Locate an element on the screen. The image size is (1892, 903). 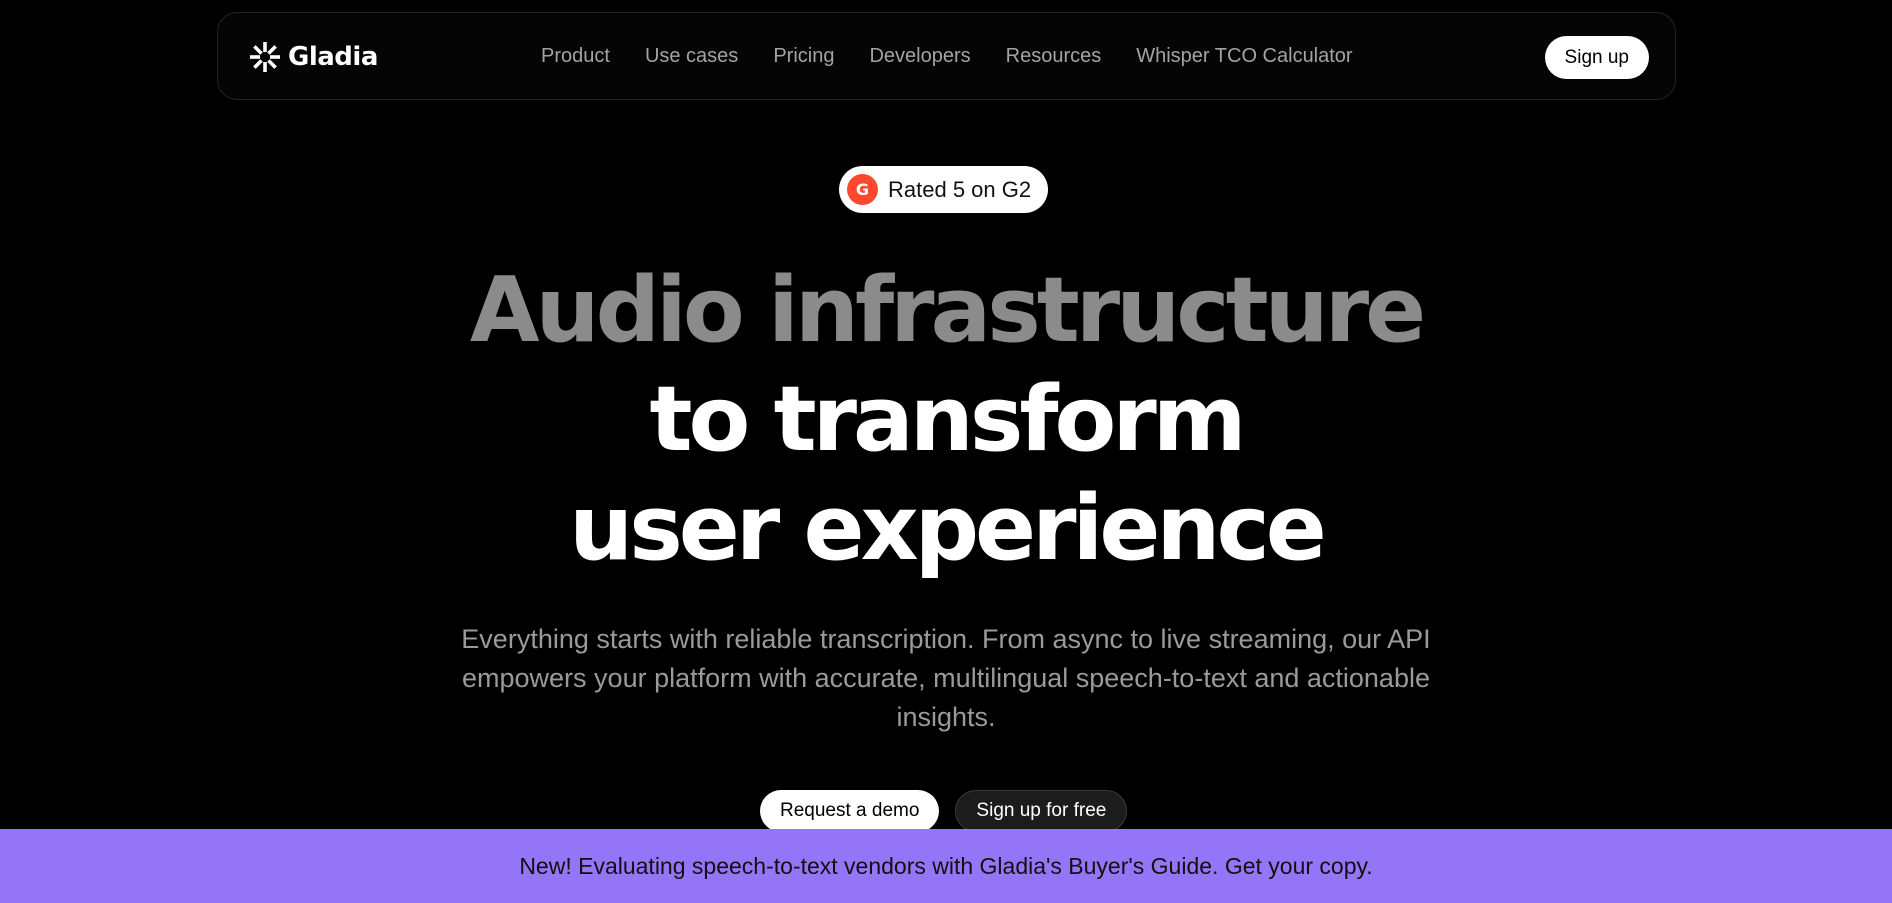
nav-item-whisper-tco-calculator: Whisper TCO Calculator is located at coordinates (1244, 56).